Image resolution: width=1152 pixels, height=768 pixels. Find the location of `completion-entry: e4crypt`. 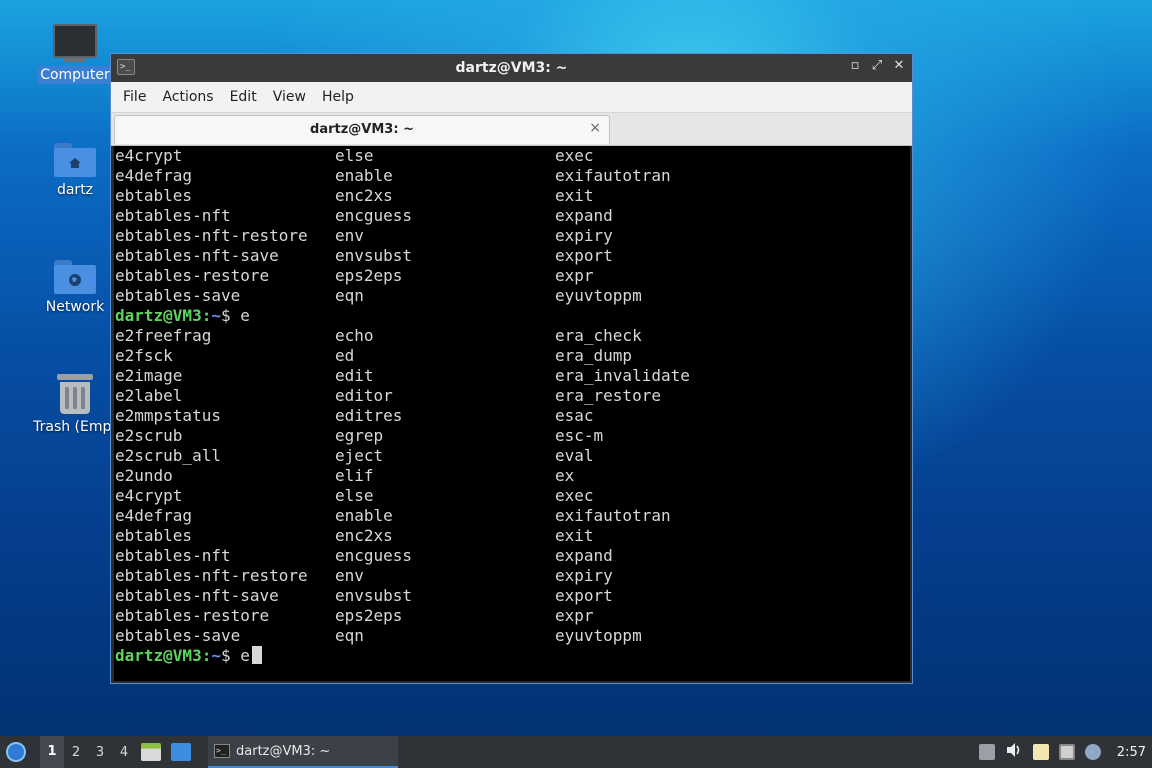

completion-entry: e4crypt is located at coordinates (149, 155).